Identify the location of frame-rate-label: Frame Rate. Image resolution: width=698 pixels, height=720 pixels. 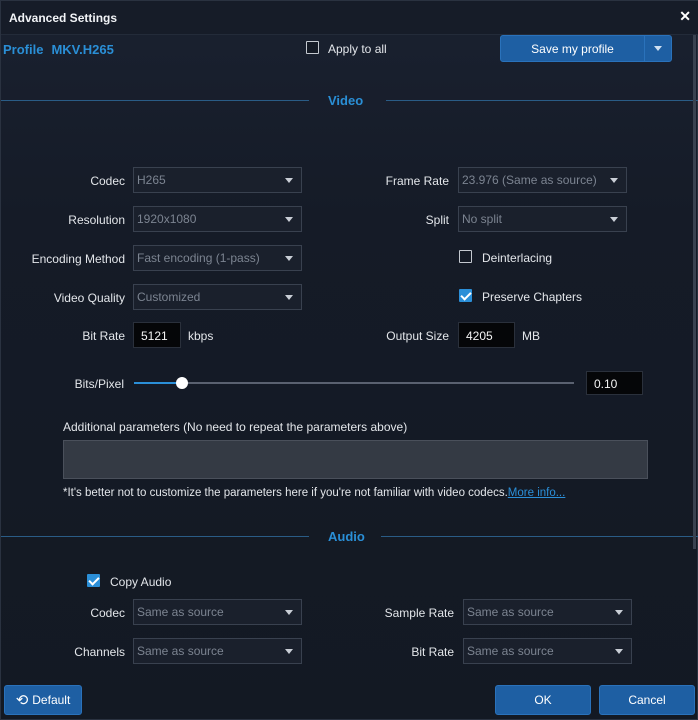
(417, 181).